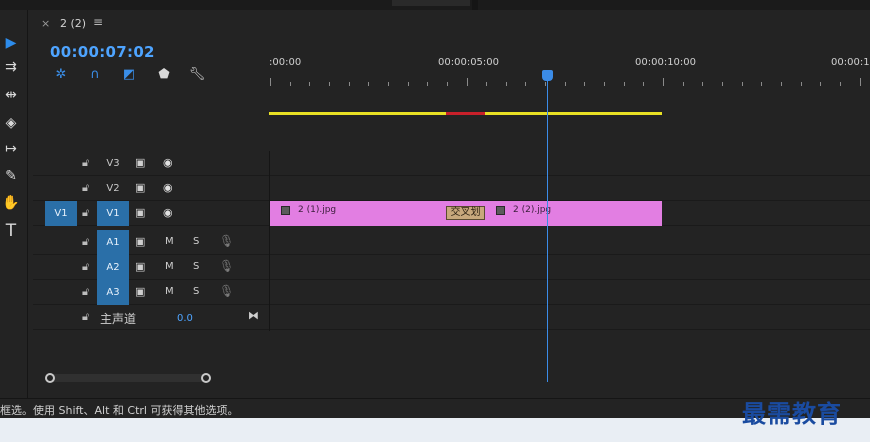 Image resolution: width=870 pixels, height=442 pixels. Describe the element at coordinates (570, 292) in the screenshot. I see `lane-a3` at that location.